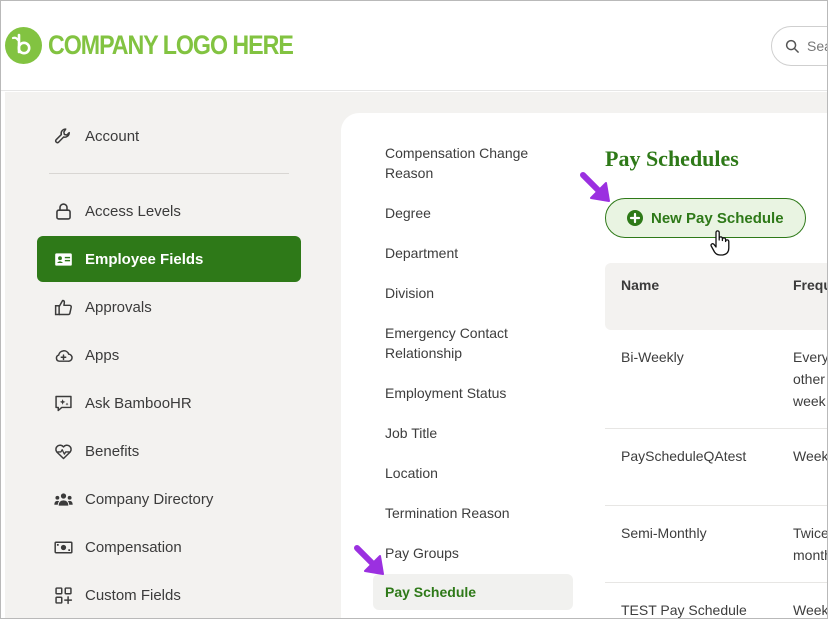  Describe the element at coordinates (63, 547) in the screenshot. I see `money-icon` at that location.